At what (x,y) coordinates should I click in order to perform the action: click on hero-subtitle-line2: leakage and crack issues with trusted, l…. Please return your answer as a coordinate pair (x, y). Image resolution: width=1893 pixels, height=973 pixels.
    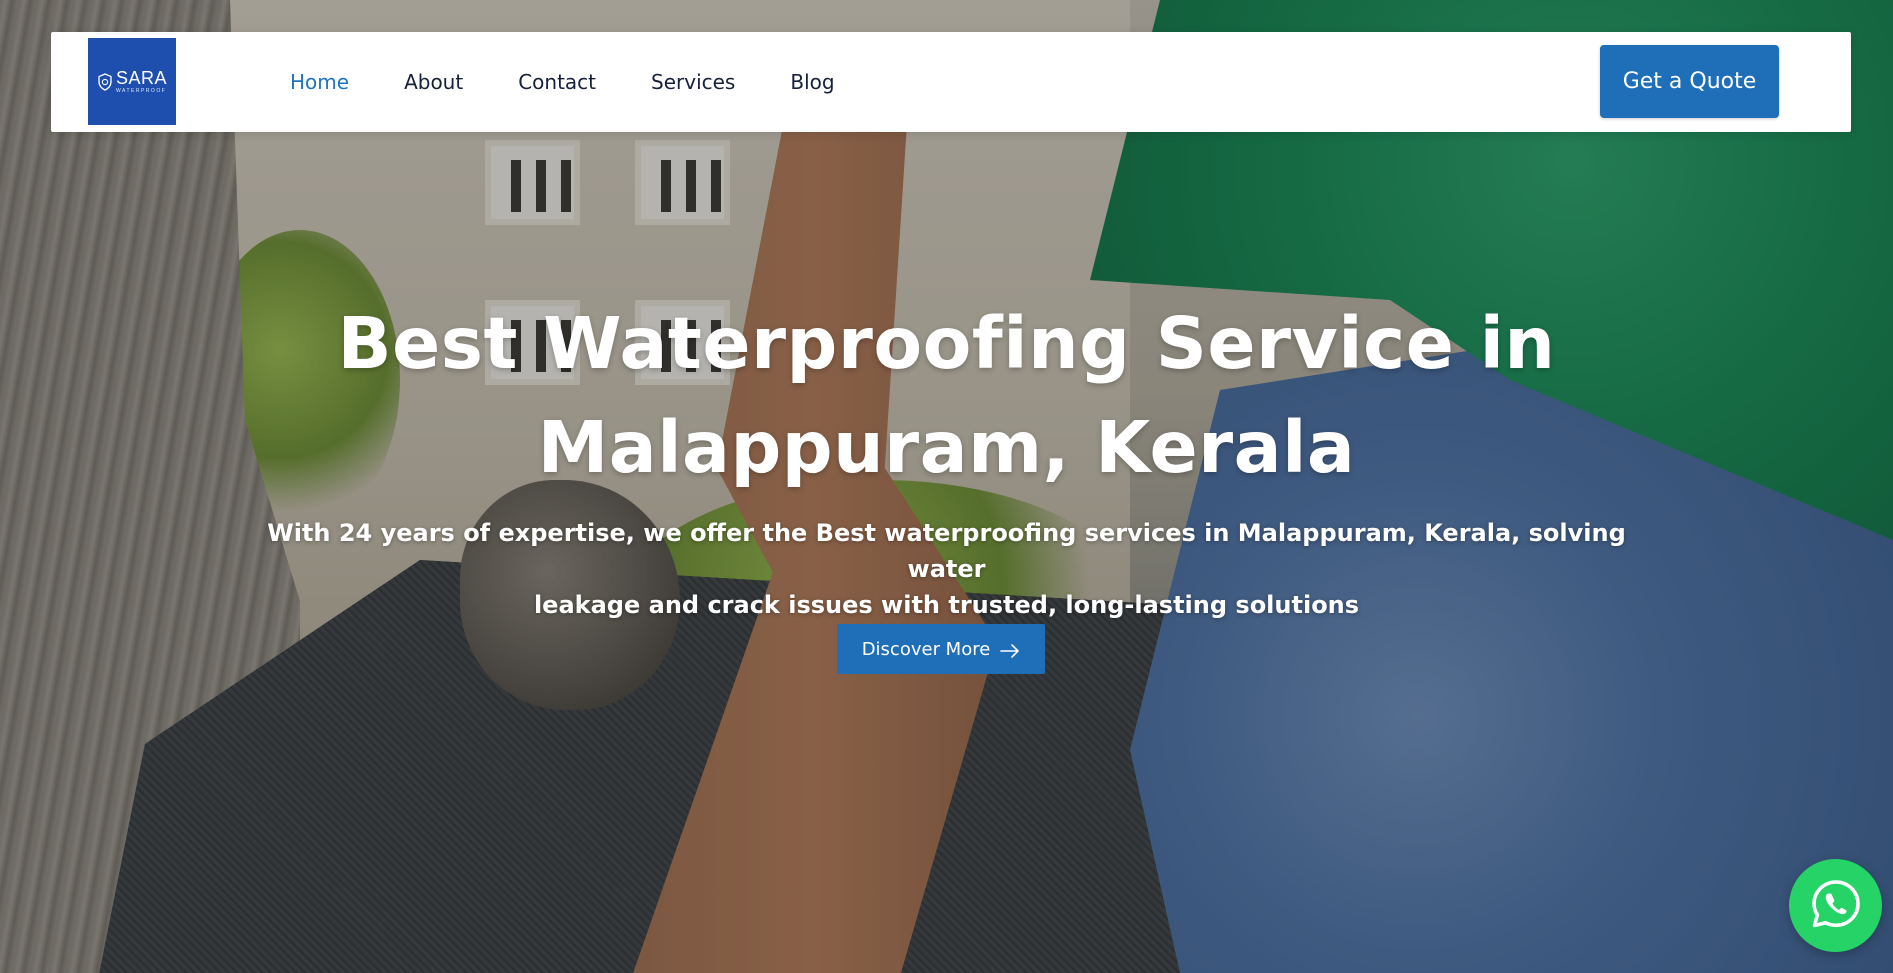
    Looking at the image, I should click on (946, 605).